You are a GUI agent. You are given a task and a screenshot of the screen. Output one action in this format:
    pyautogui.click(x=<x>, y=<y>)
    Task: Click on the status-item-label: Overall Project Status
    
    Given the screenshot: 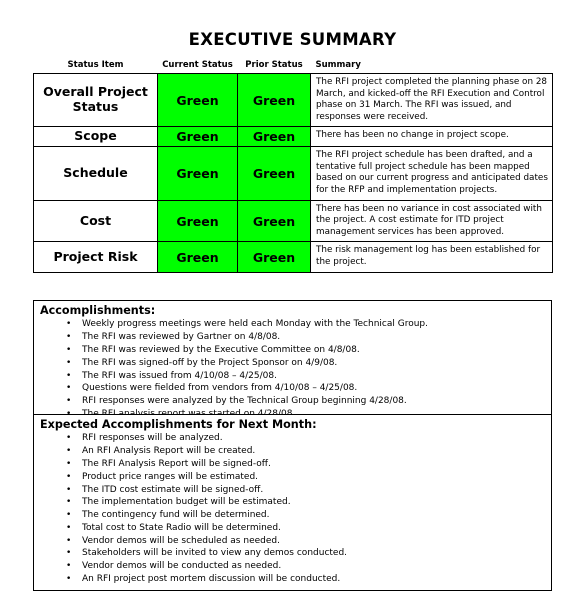 What is the action you would take?
    pyautogui.click(x=95, y=100)
    